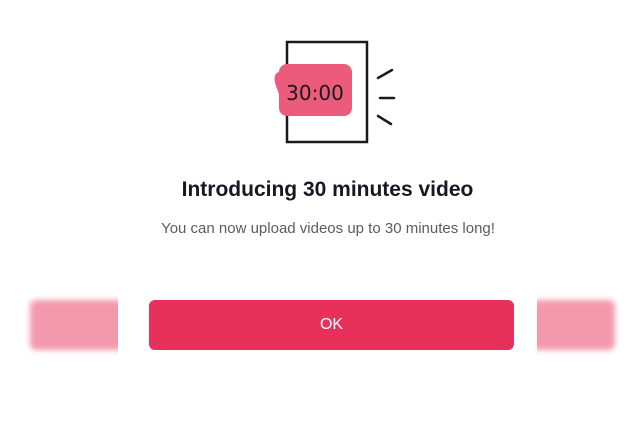 Image resolution: width=640 pixels, height=440 pixels. Describe the element at coordinates (315, 93) in the screenshot. I see `timer-text: 30:00` at that location.